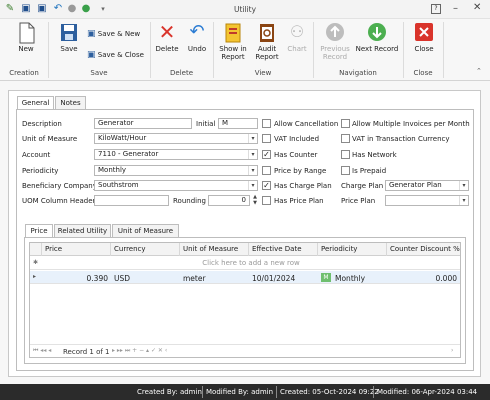  I want to click on rounding-spinner: ▲ ▼, so click(255, 200).